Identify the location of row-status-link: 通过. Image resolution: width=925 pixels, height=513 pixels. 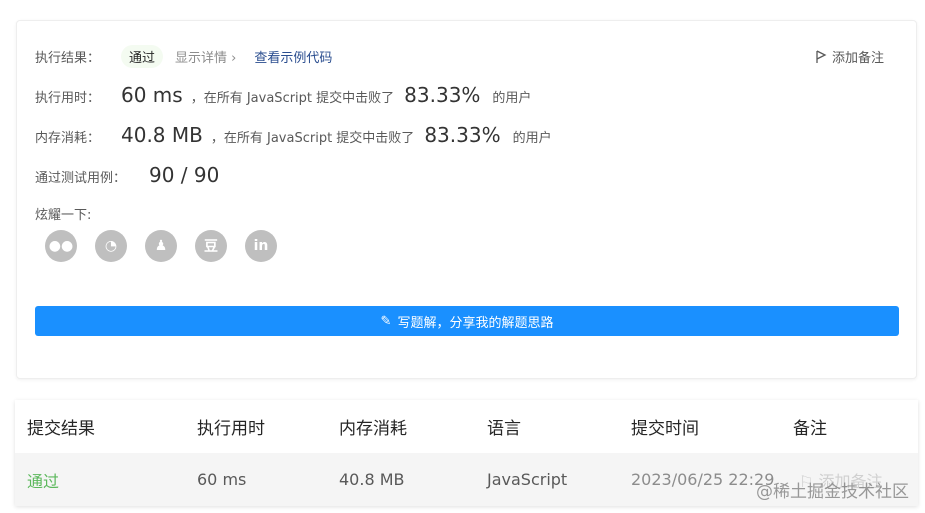
(43, 480).